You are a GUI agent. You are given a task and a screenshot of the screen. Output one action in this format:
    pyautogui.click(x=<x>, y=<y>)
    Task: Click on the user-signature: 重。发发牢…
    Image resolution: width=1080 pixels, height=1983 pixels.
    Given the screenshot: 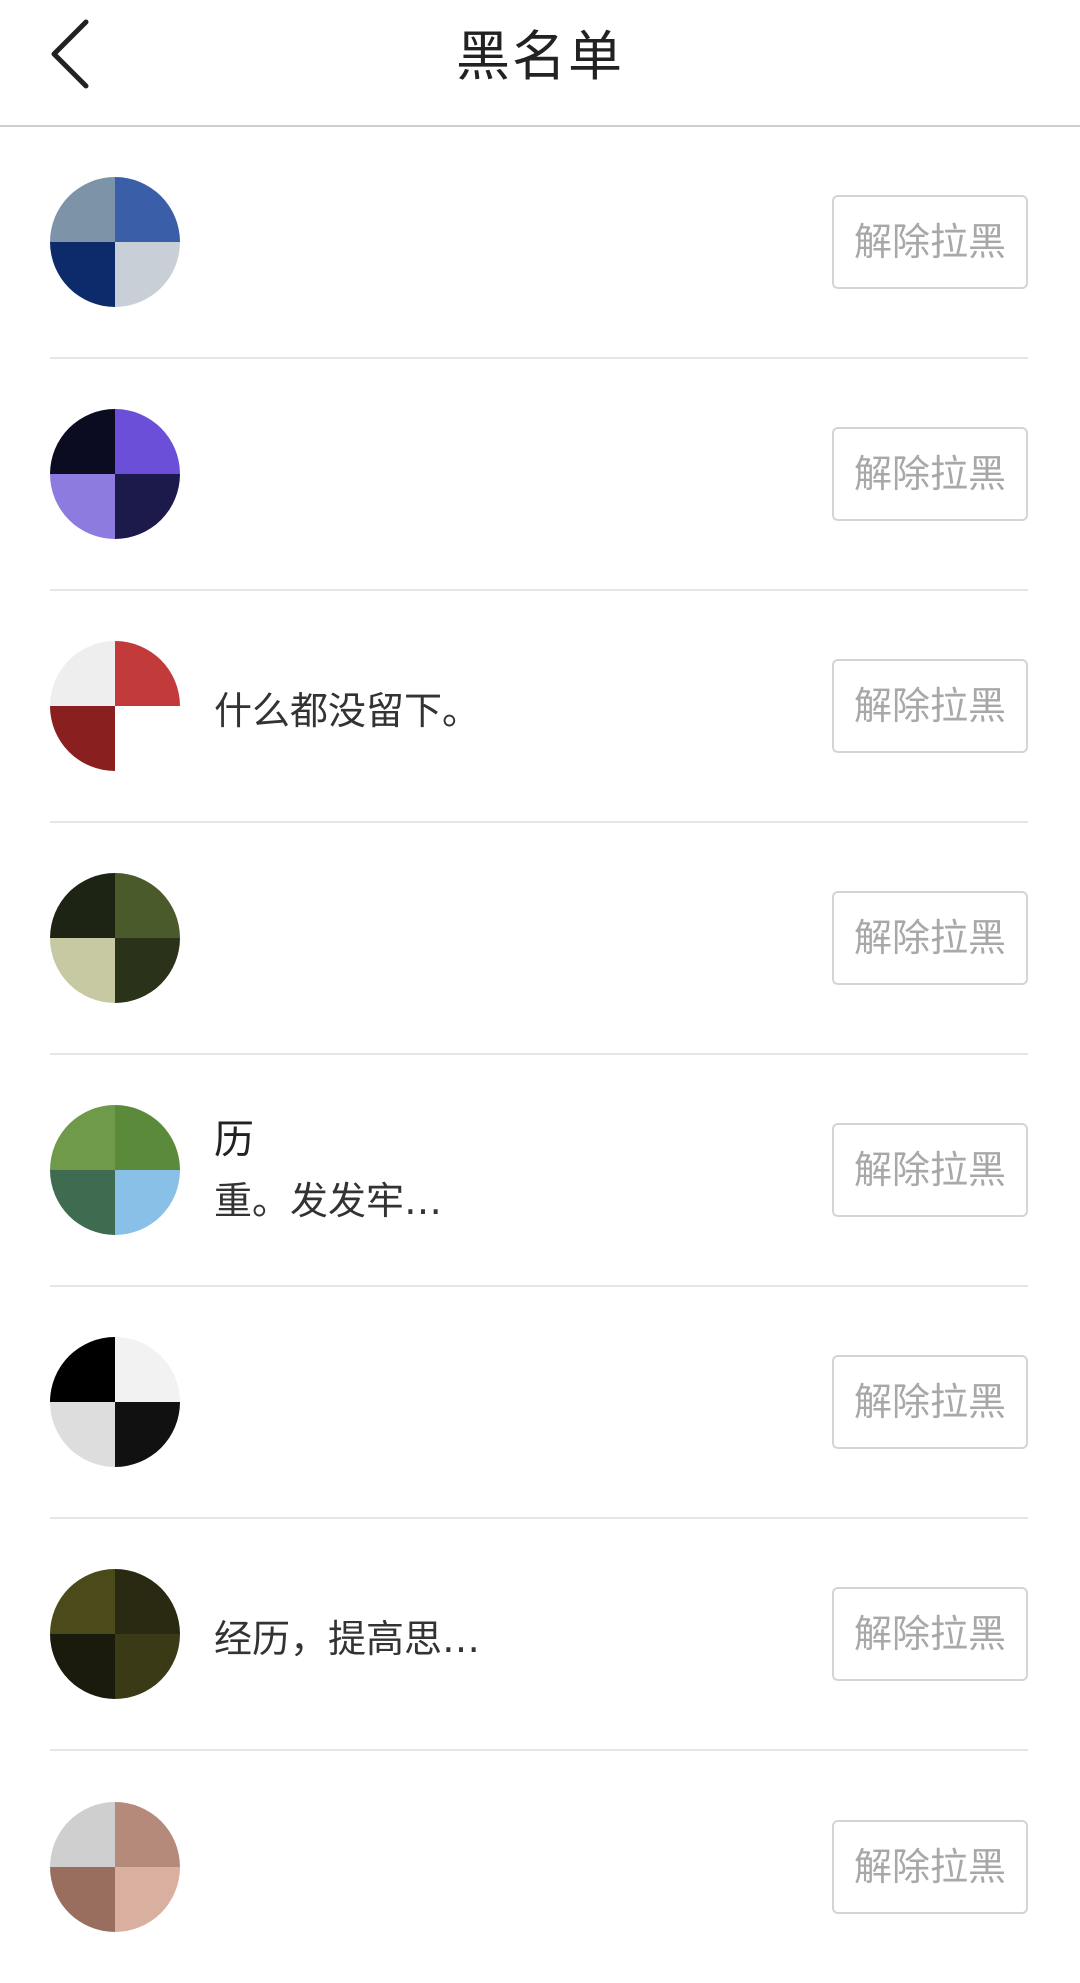 What is the action you would take?
    pyautogui.click(x=328, y=1201)
    